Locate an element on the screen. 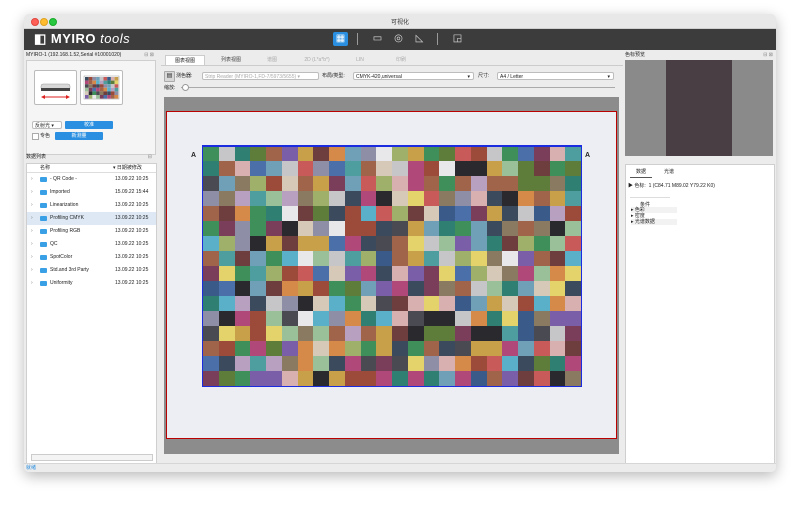 The image size is (800, 506). tab-spectrum: 谱图 is located at coordinates (272, 60).